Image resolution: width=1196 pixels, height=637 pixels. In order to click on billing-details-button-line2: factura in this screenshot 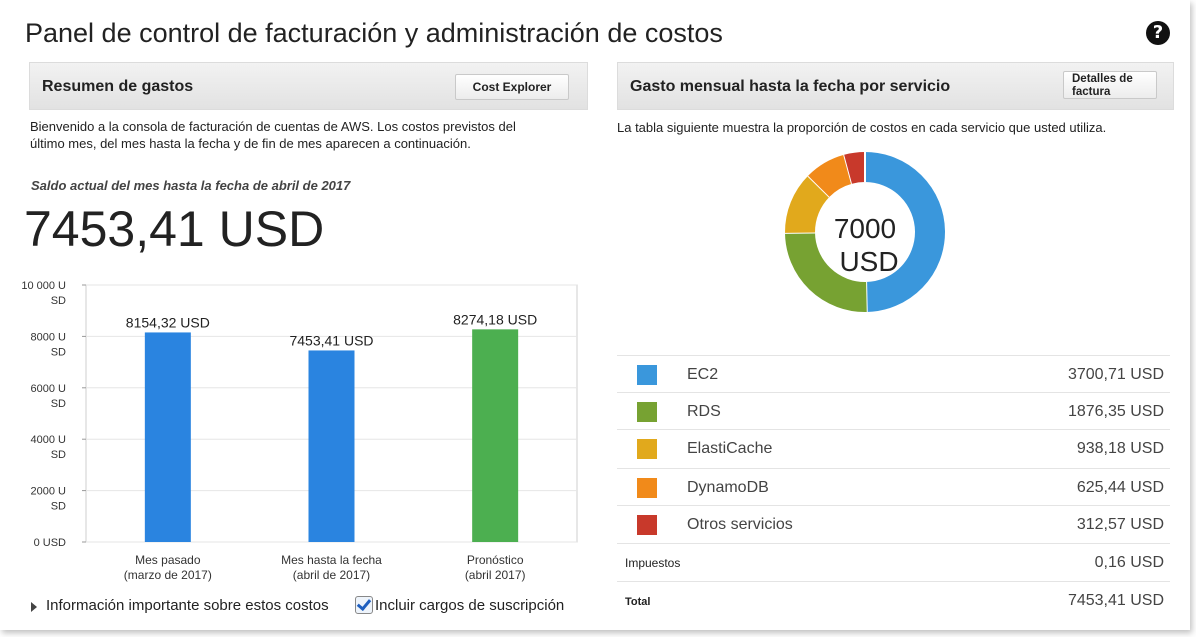, I will do `click(1091, 92)`.